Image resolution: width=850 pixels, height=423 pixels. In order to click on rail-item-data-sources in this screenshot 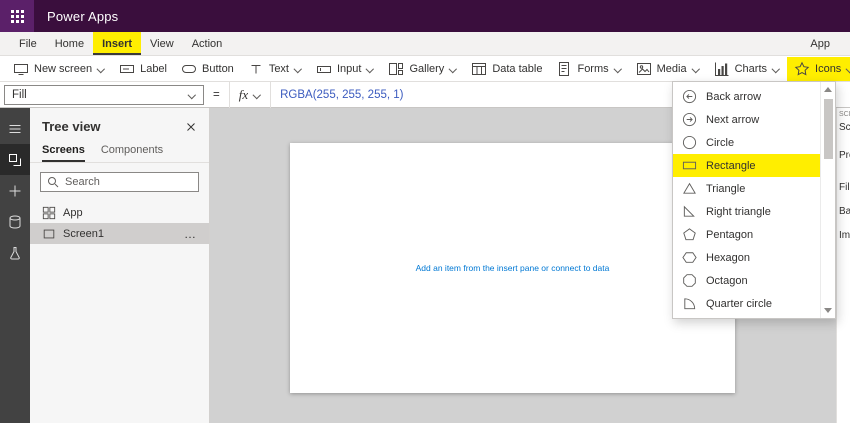, I will do `click(15, 221)`.